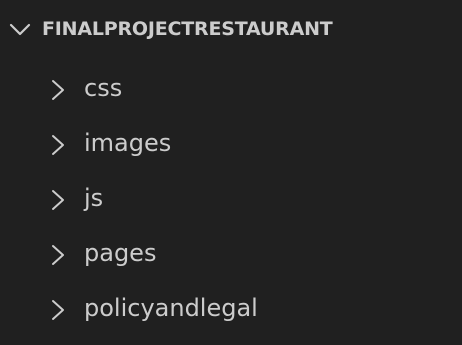 This screenshot has width=462, height=345. What do you see at coordinates (128, 143) in the screenshot?
I see `folder-label: images` at bounding box center [128, 143].